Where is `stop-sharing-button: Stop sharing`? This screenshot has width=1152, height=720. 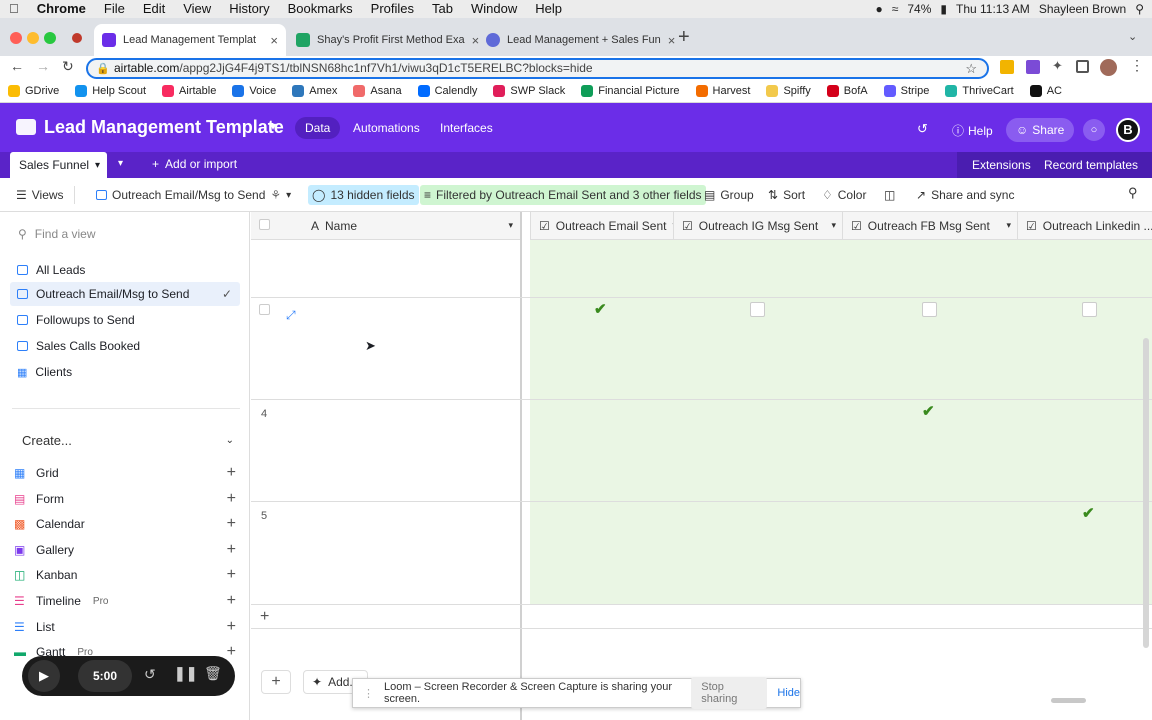
stop-sharing-button: Stop sharing is located at coordinates (729, 693).